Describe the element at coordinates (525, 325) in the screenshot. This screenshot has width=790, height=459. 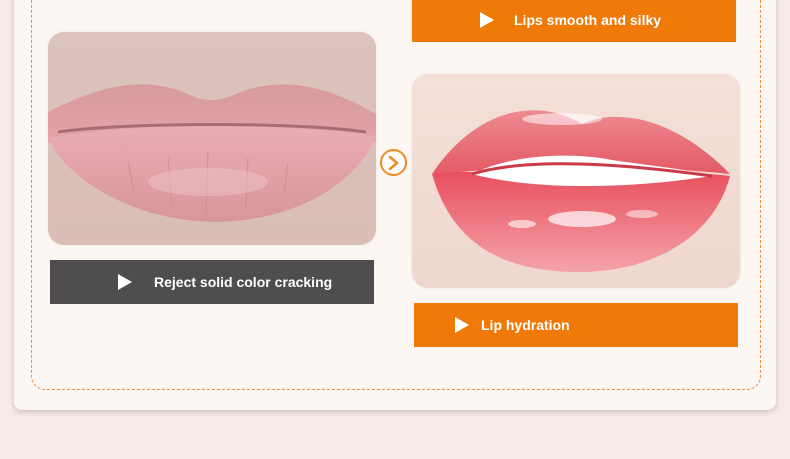
I see `label-text: Lip hydration` at that location.